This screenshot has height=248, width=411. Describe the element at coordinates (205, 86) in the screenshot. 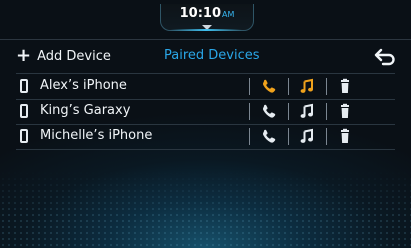

I see `device-row: Alex’s iPhone` at that location.